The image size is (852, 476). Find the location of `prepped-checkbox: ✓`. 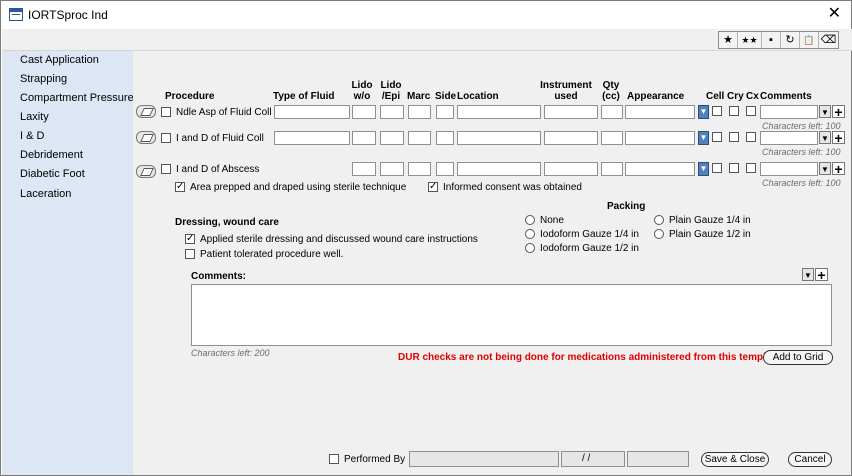

prepped-checkbox: ✓ is located at coordinates (180, 187).